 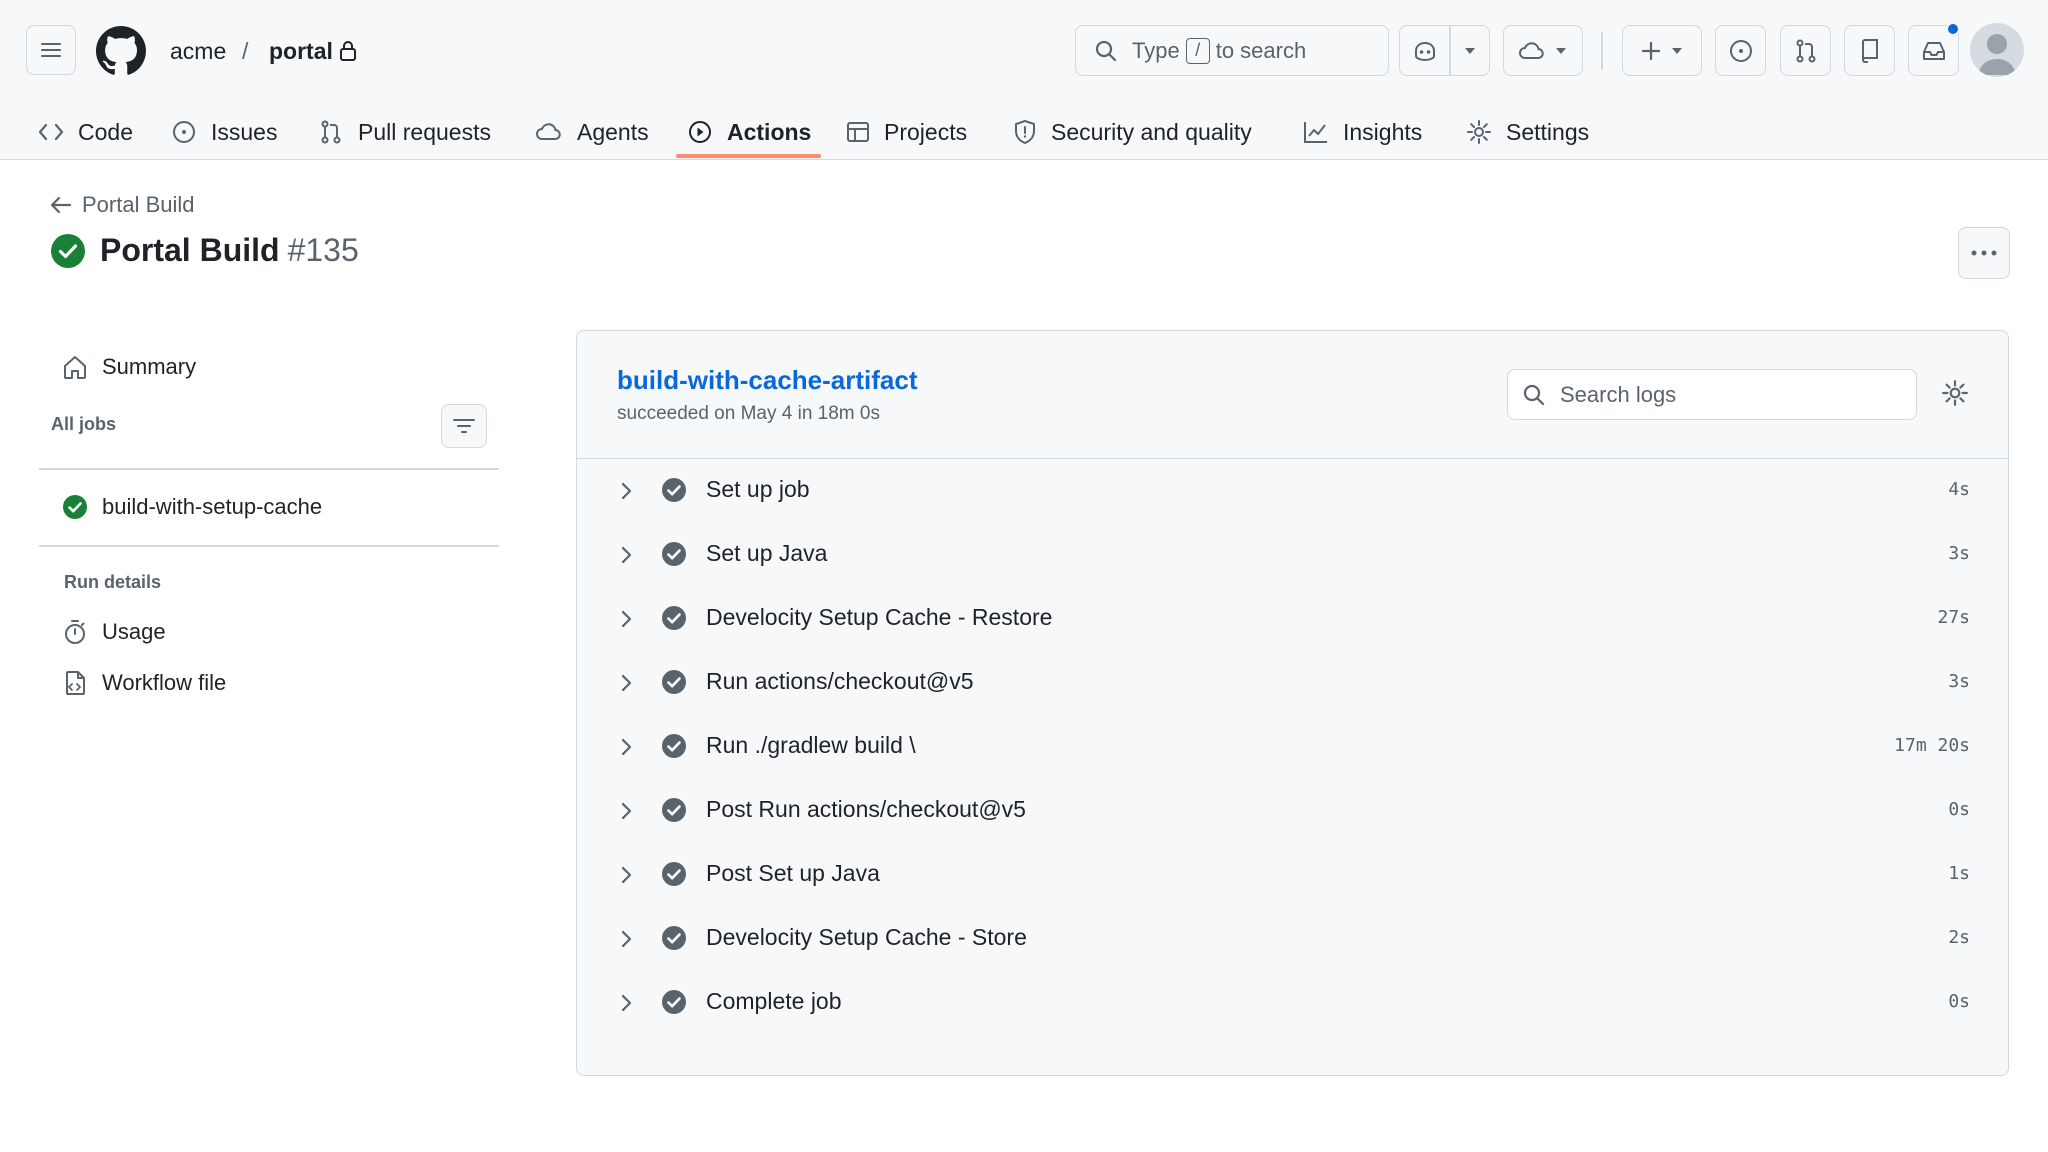 I want to click on repositories-button, so click(x=1869, y=50).